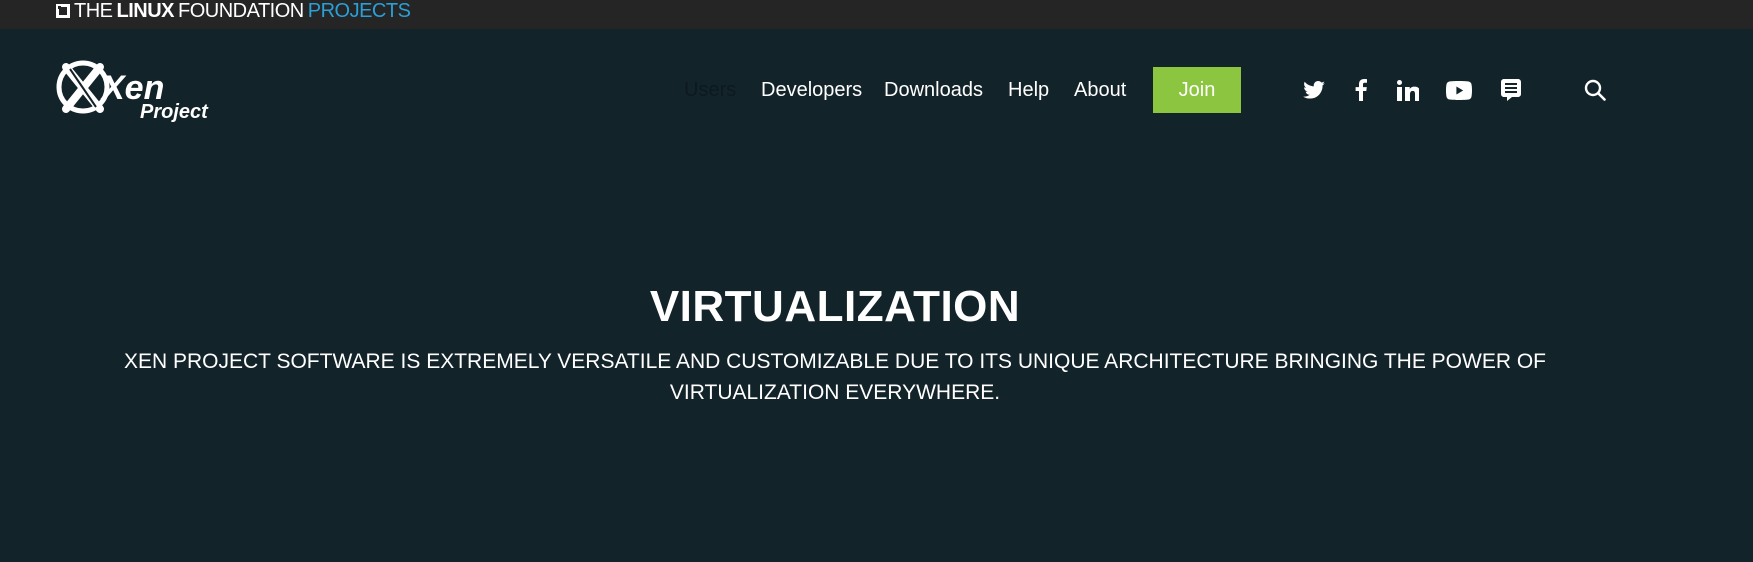  I want to click on nav-about: About, so click(1100, 90).